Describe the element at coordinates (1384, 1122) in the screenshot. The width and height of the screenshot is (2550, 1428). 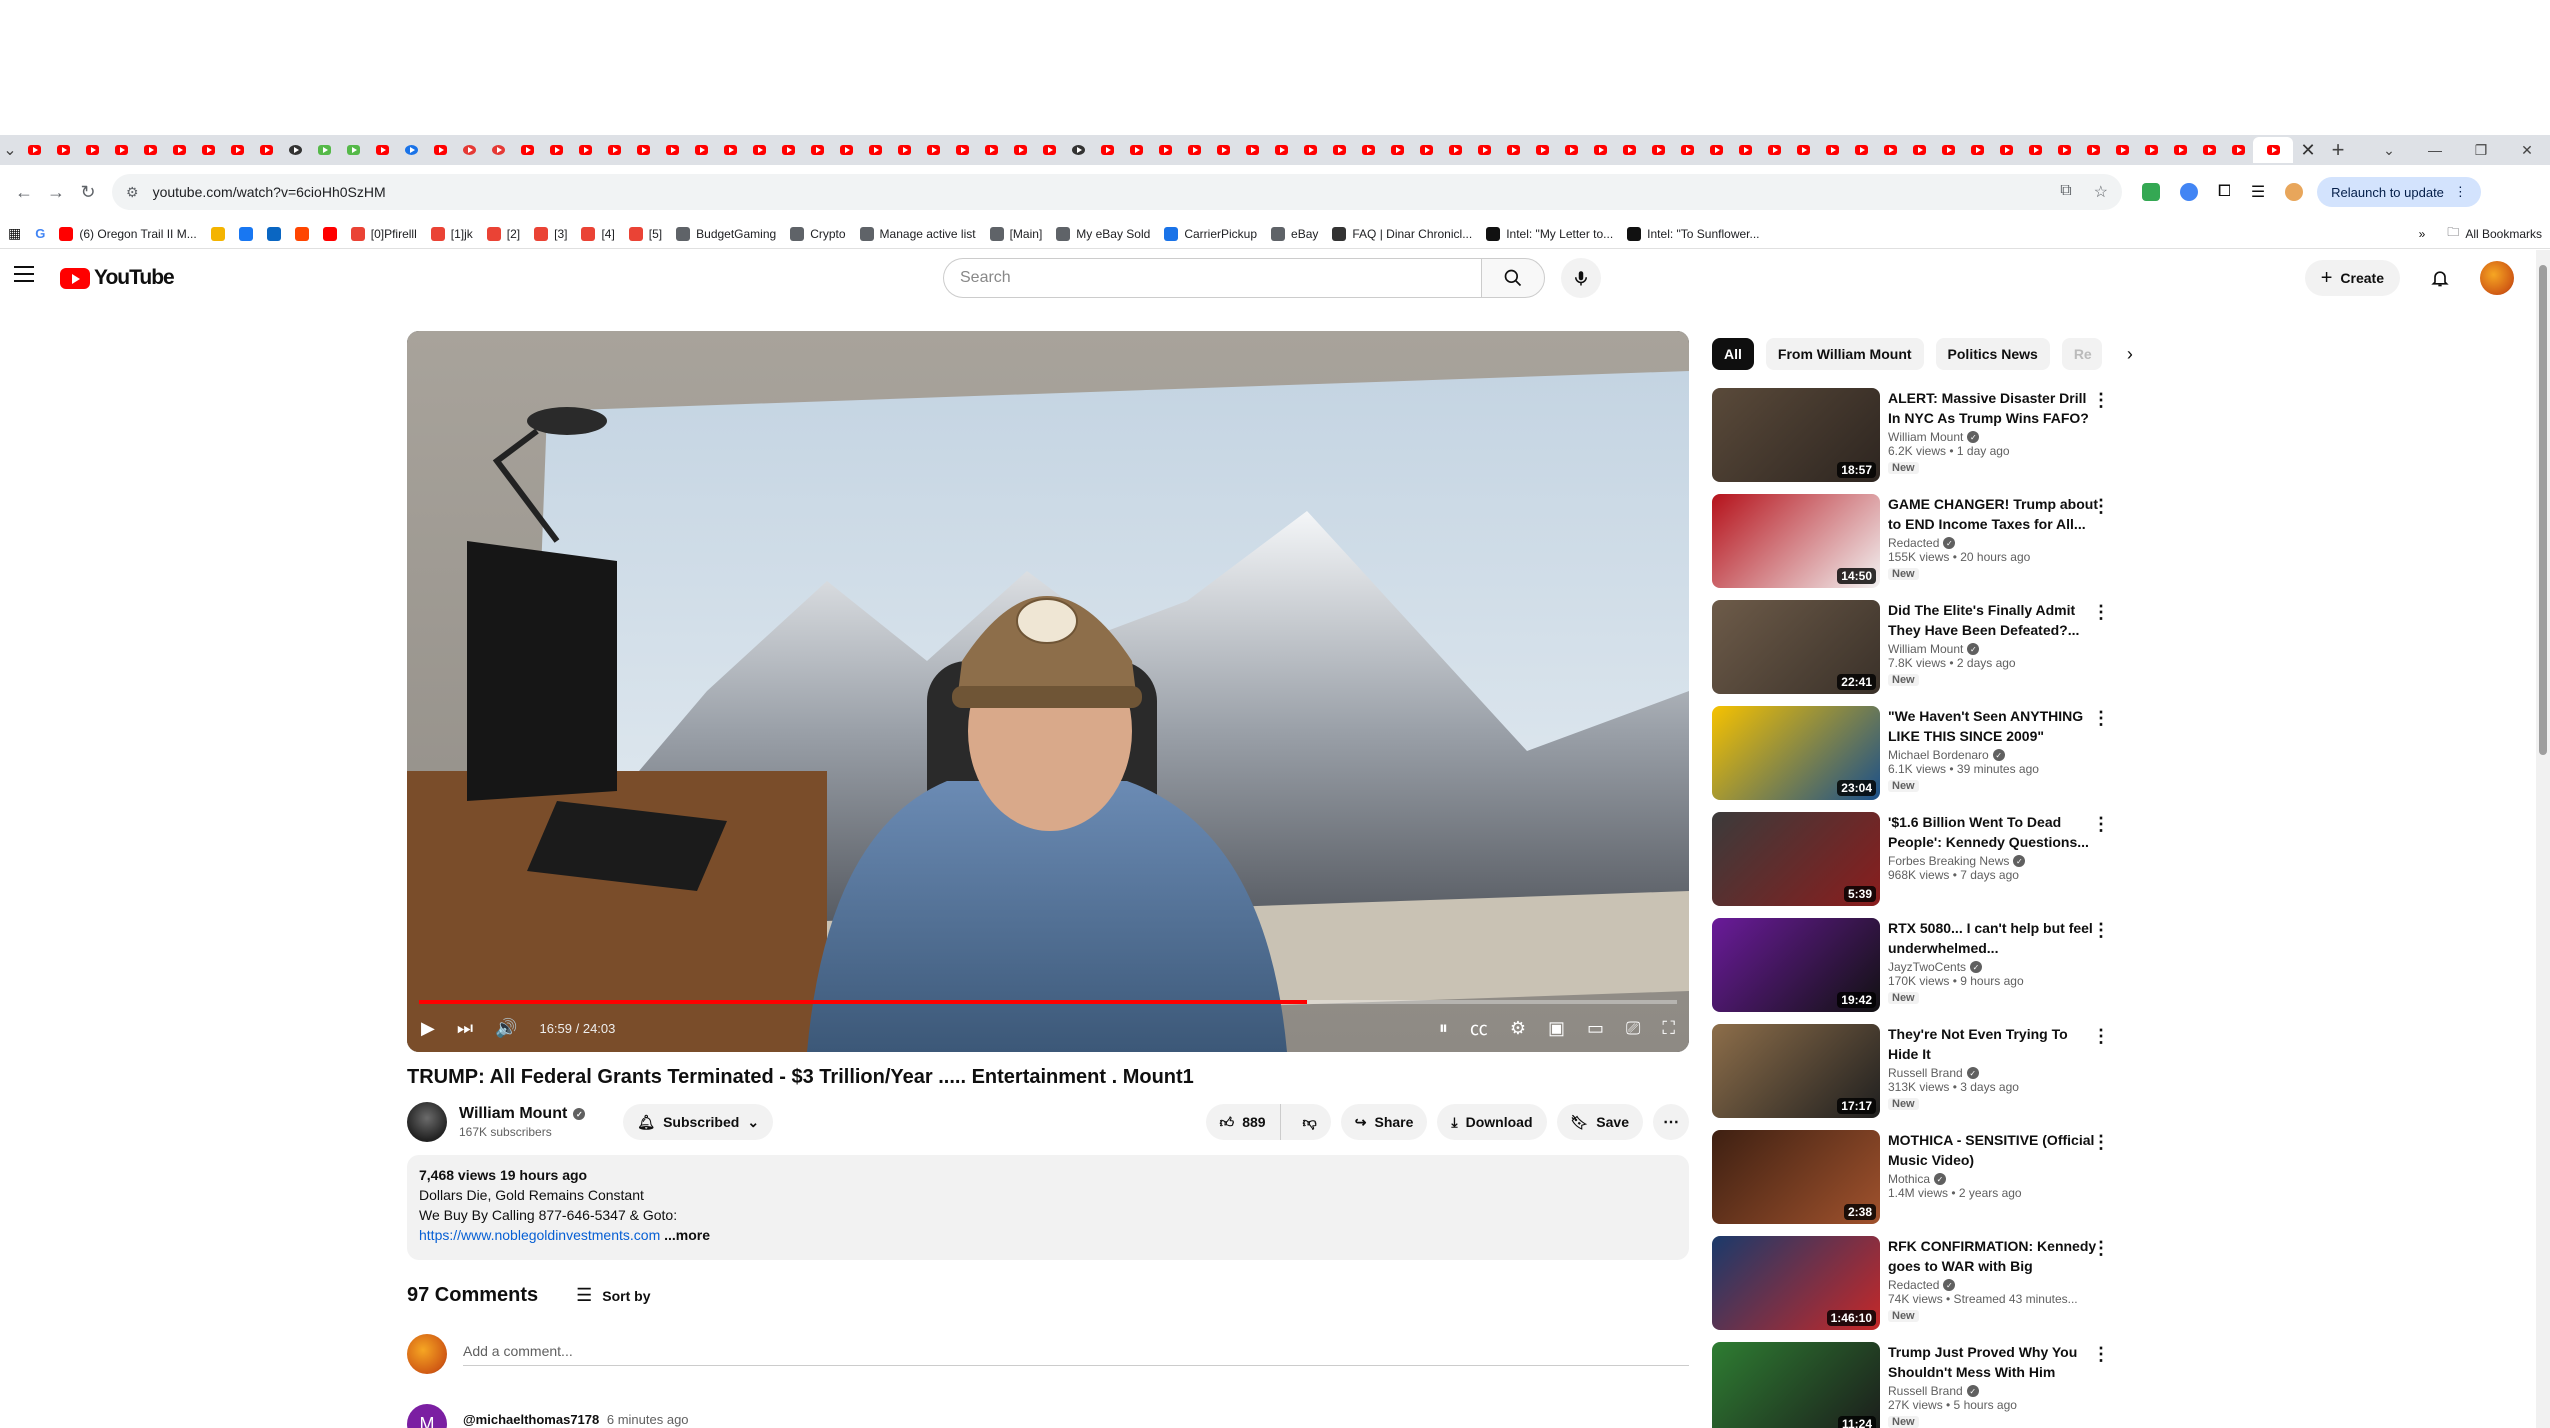
I see `share-button: ↪ Share` at that location.